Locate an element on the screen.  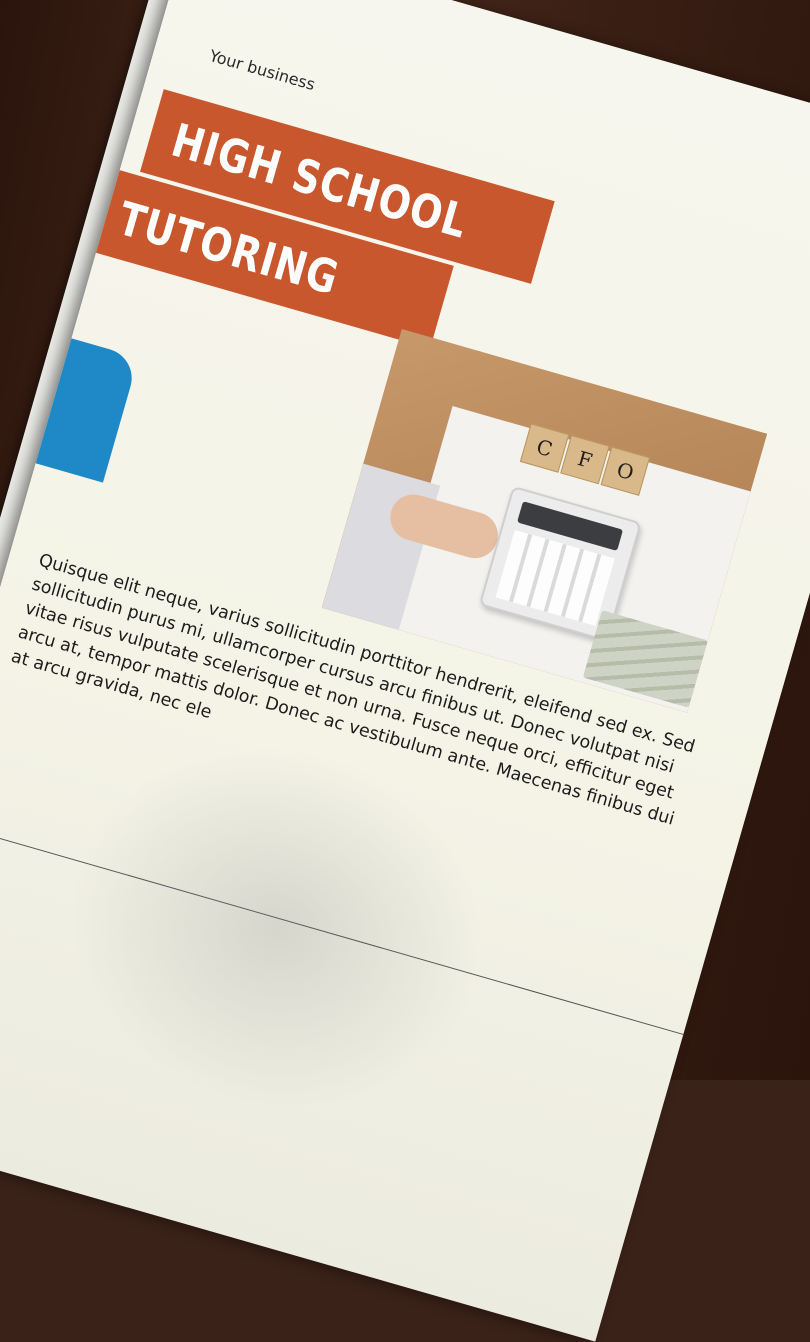
business-name: Your business is located at coordinates (262, 70).